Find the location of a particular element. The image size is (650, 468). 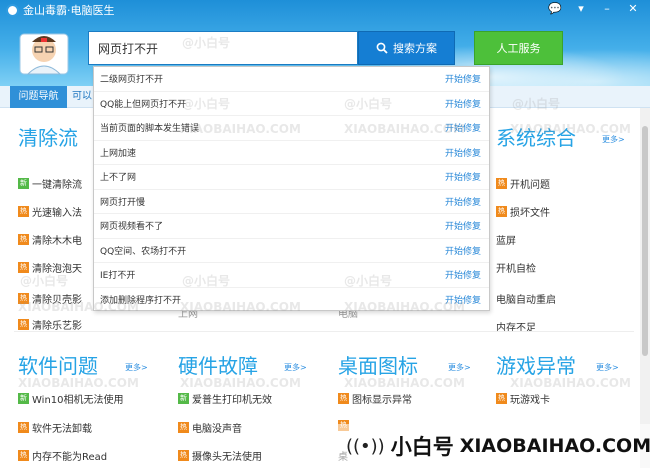

list-item: 热软件无法卸载 is located at coordinates (55, 427).